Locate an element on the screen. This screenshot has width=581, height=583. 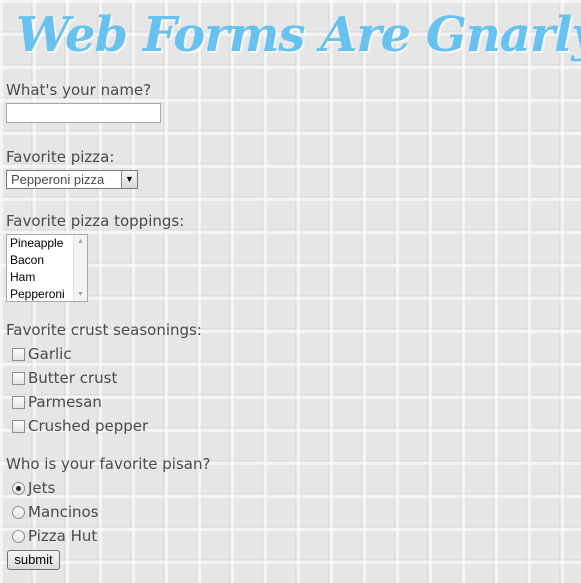
page-title: Web Forms Are Gnarly! is located at coordinates (298, 35).